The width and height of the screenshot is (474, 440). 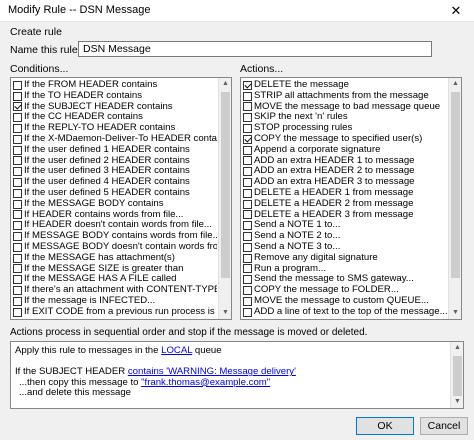 I want to click on action-item: STOP processing rules, so click(x=345, y=128).